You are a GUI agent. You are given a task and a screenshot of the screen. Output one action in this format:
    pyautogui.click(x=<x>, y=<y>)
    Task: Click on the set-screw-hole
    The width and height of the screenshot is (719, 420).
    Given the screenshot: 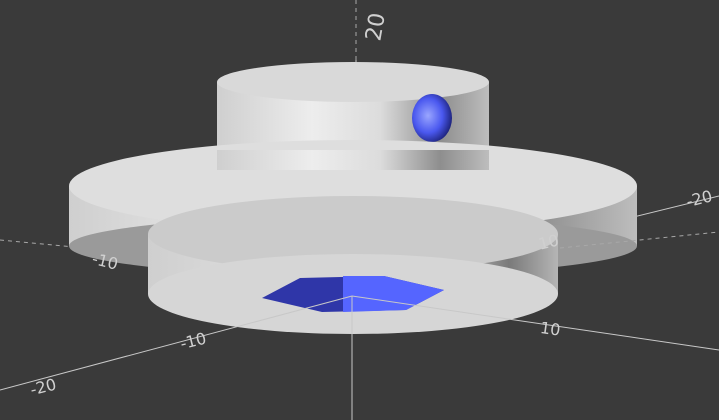 What is the action you would take?
    pyautogui.click(x=432, y=118)
    